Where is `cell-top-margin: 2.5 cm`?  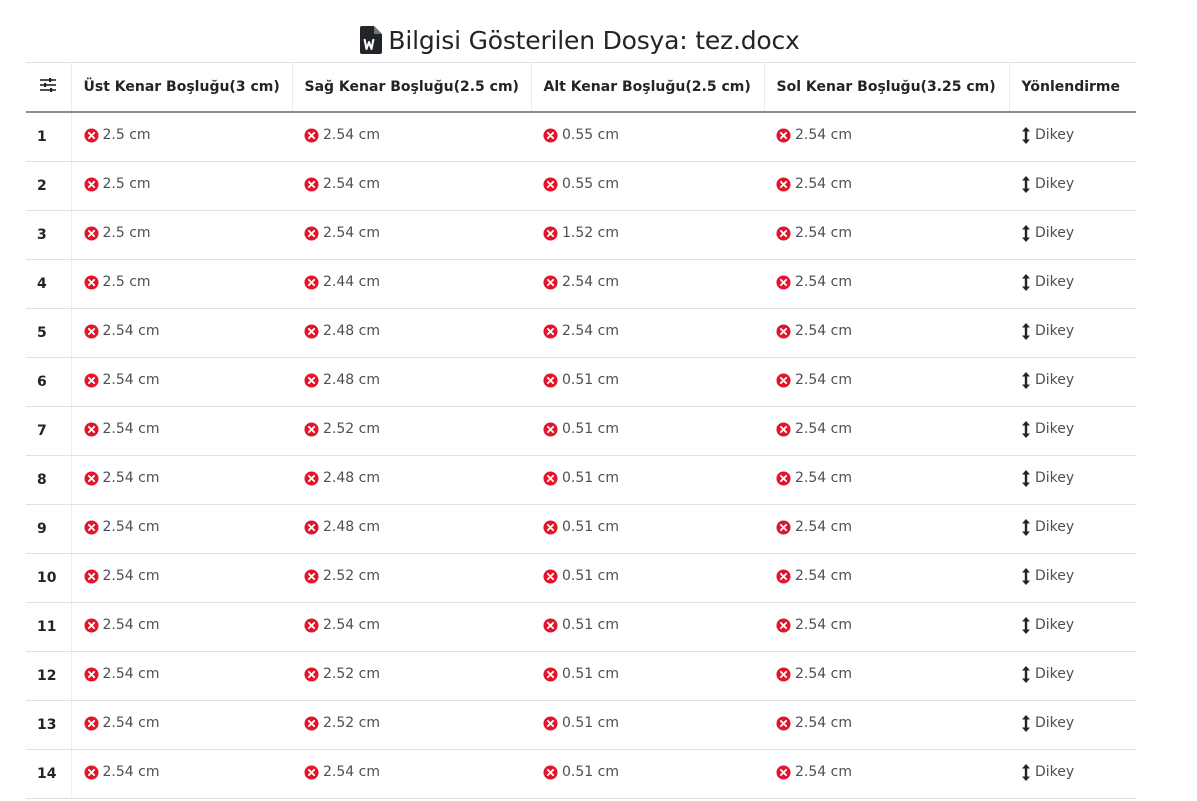 cell-top-margin: 2.5 cm is located at coordinates (181, 284).